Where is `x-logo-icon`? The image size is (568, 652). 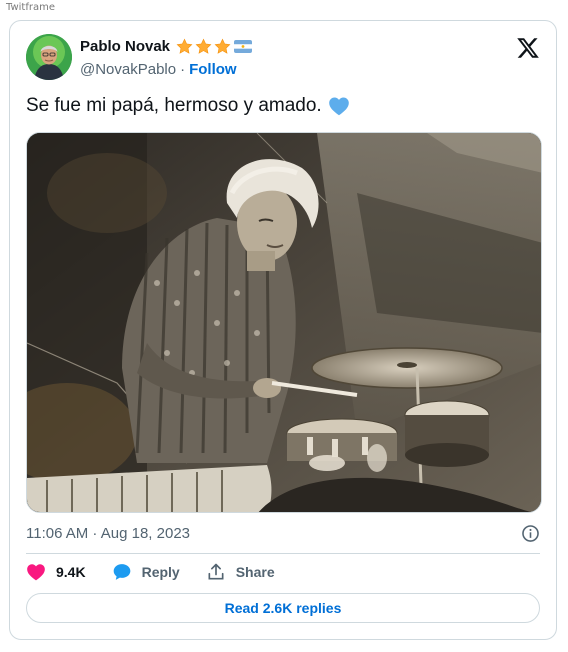 x-logo-icon is located at coordinates (528, 48).